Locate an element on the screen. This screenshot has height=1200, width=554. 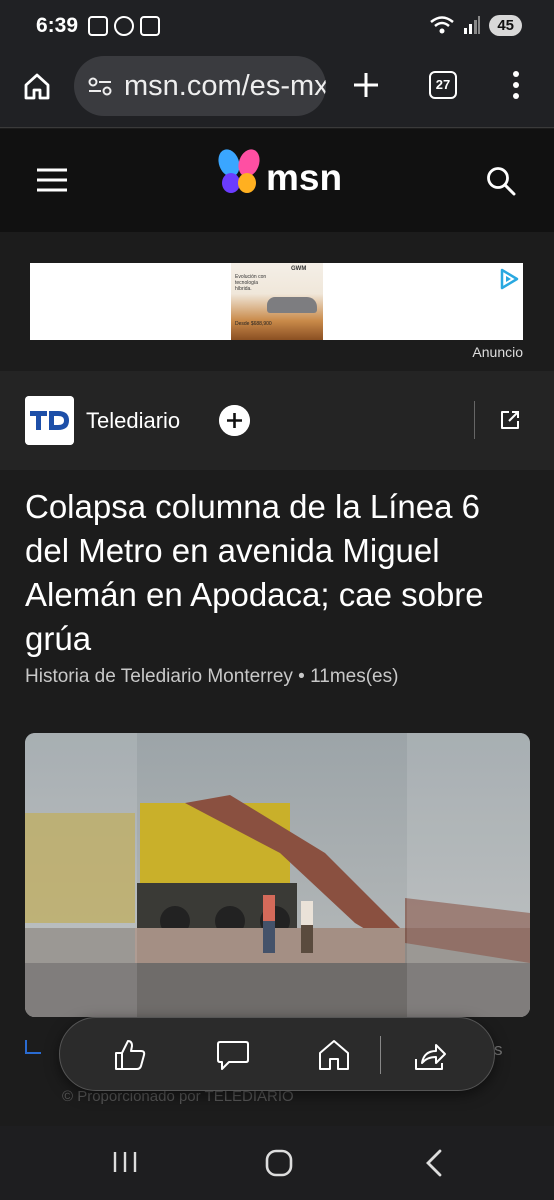
share-icon is located at coordinates (430, 1055).